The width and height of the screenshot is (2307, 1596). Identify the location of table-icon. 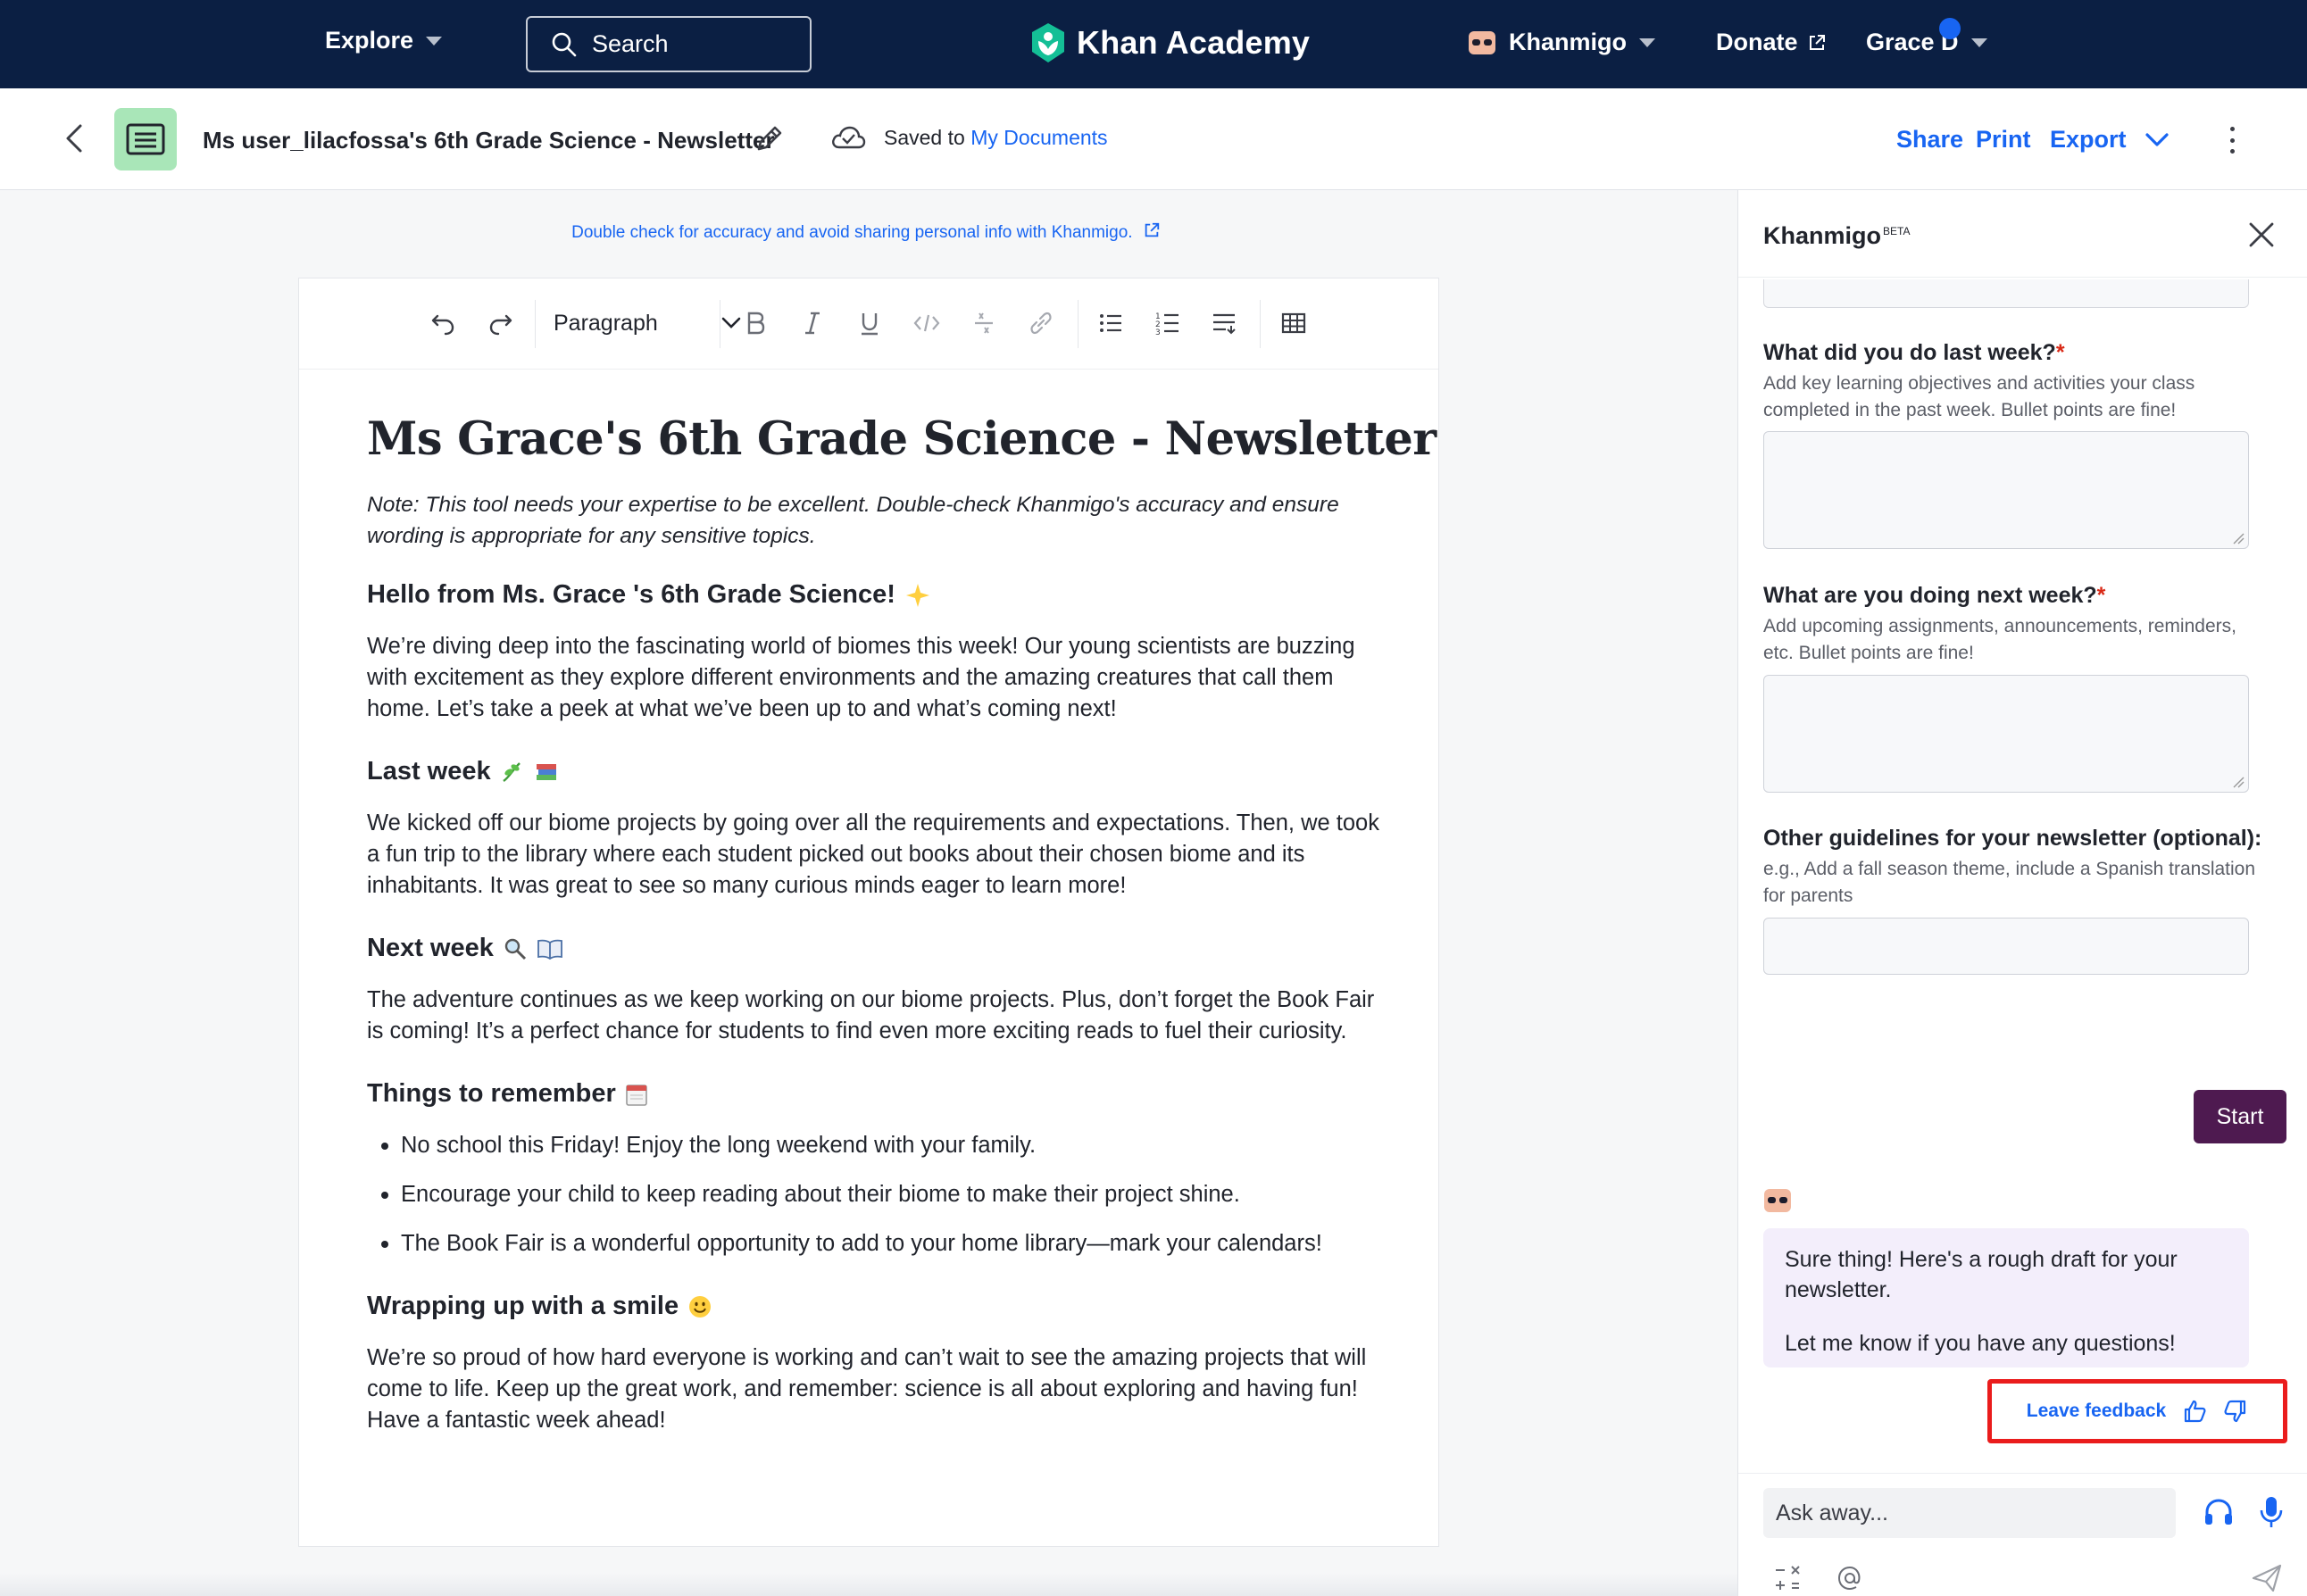
(1294, 323).